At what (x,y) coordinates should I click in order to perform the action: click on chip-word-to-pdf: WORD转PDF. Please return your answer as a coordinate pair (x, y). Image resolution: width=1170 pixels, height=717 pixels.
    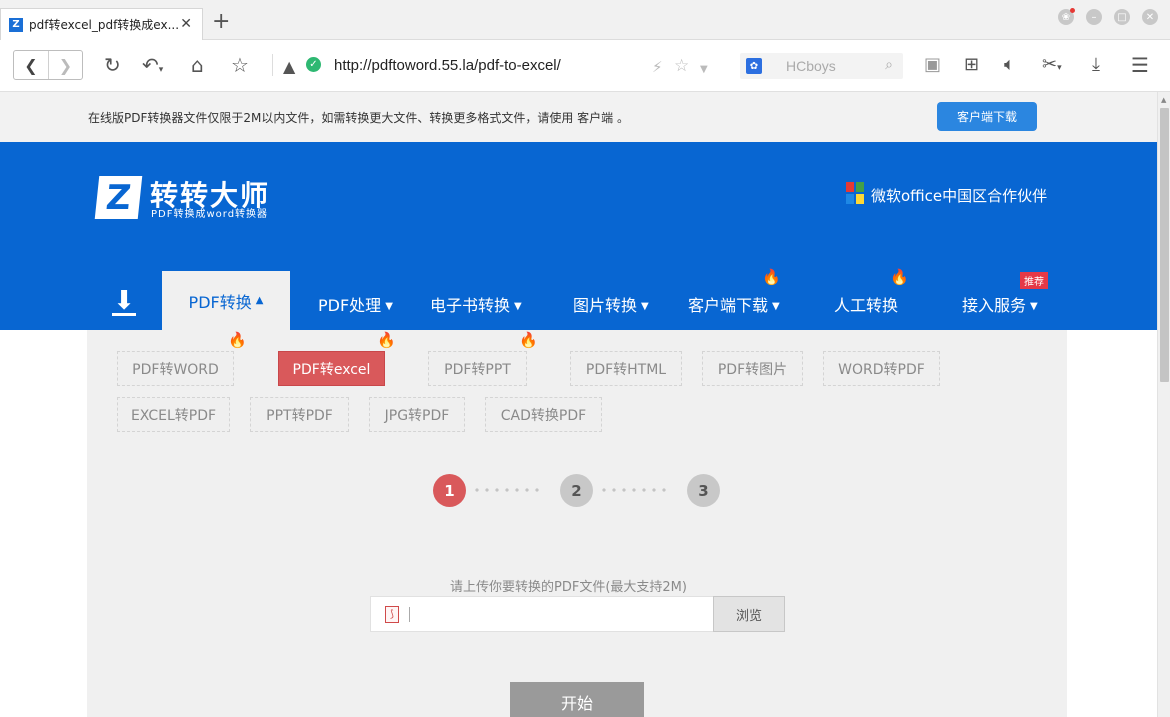
    Looking at the image, I should click on (881, 368).